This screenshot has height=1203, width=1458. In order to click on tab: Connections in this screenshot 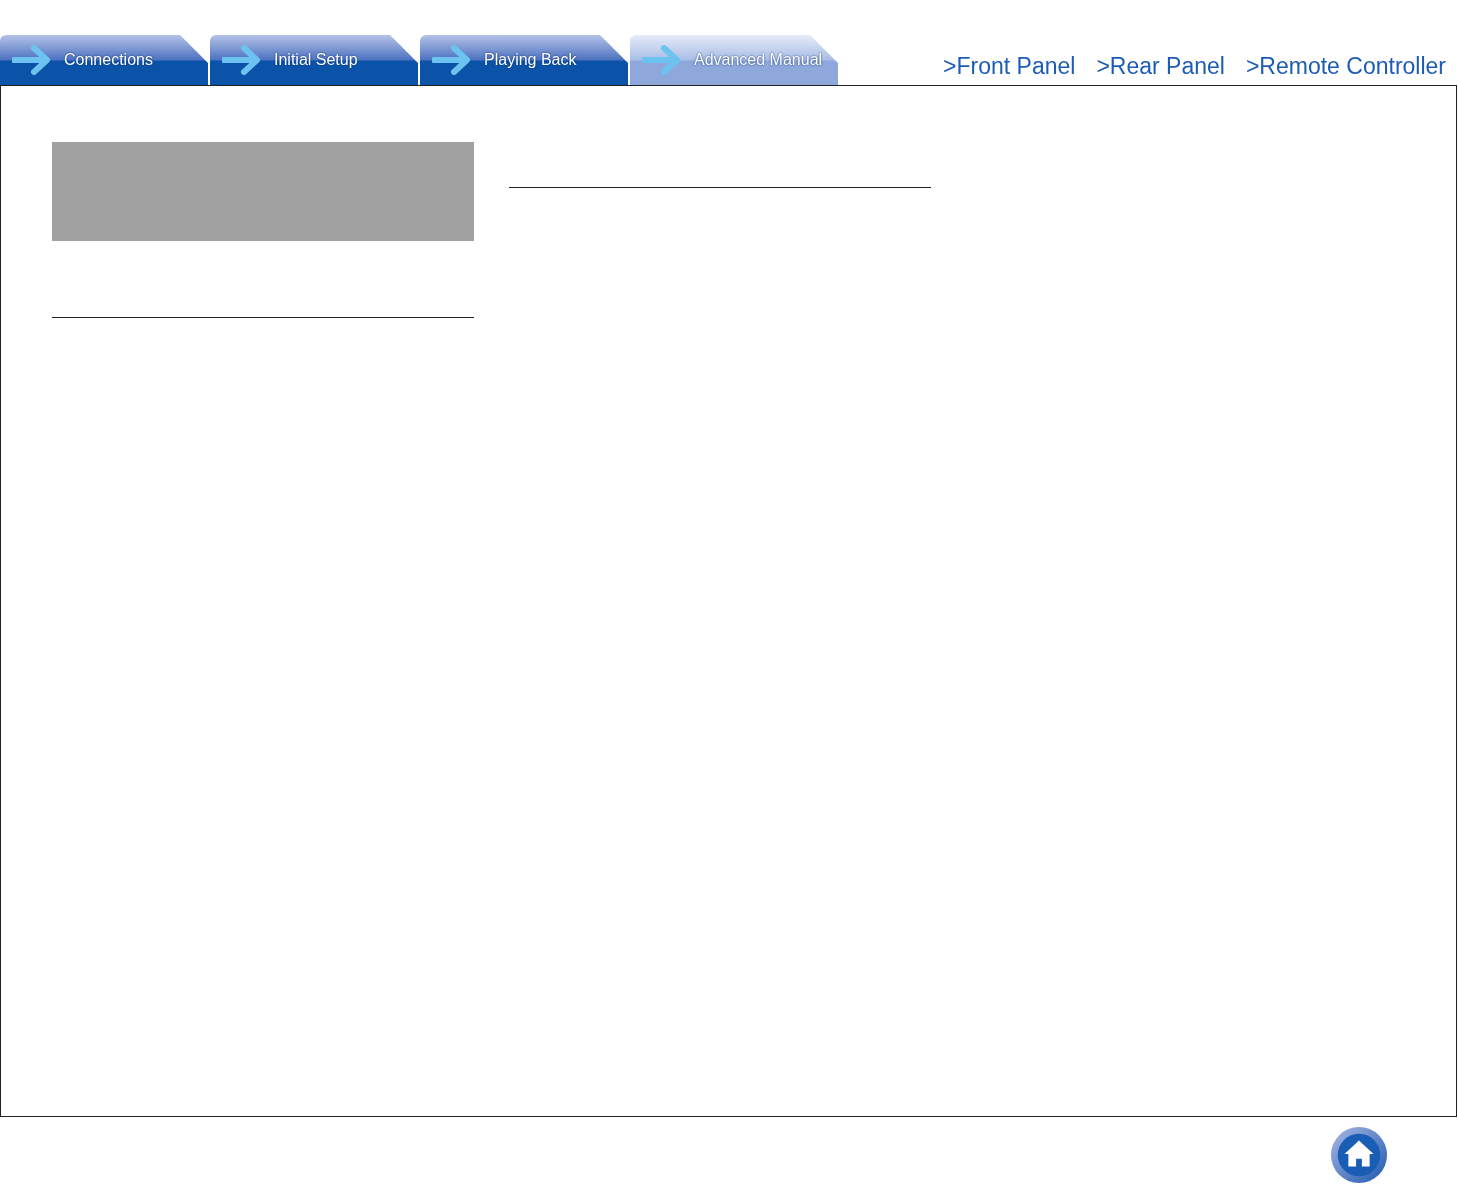, I will do `click(104, 60)`.